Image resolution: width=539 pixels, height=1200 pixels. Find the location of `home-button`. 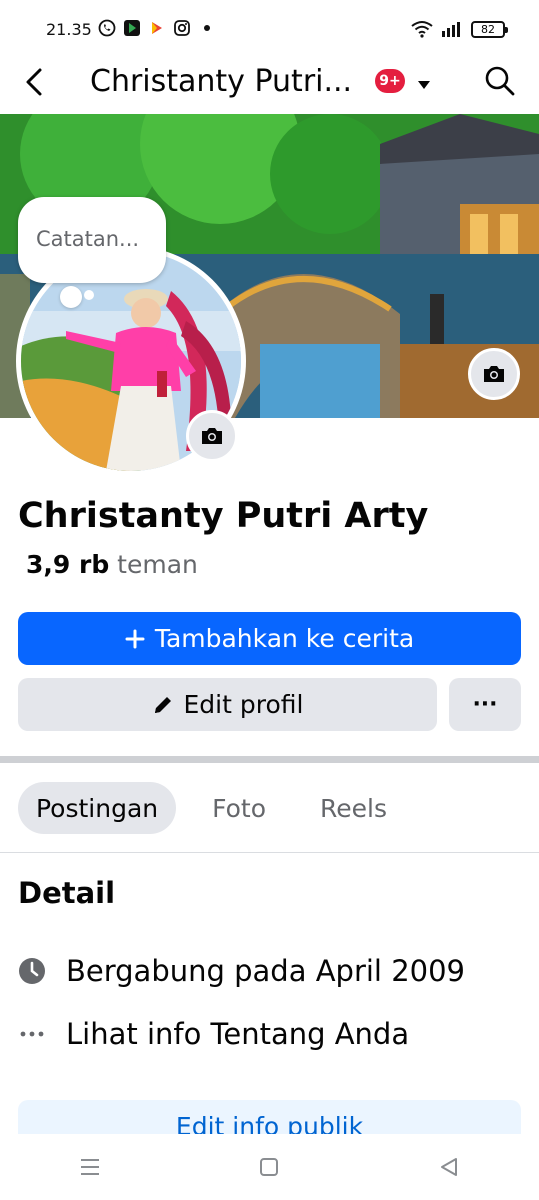

home-button is located at coordinates (269, 1167).